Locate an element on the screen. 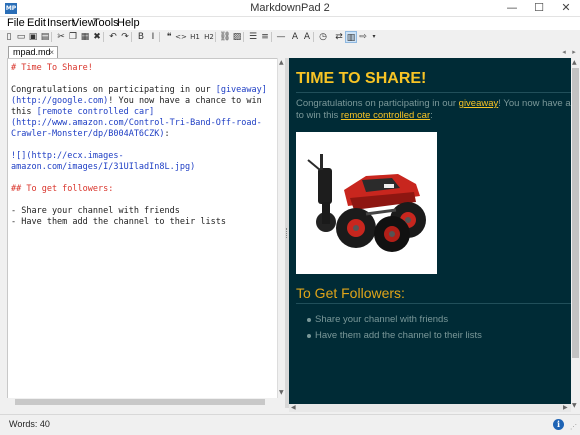 The height and width of the screenshot is (435, 580). menu-edit: Edit is located at coordinates (36, 23).